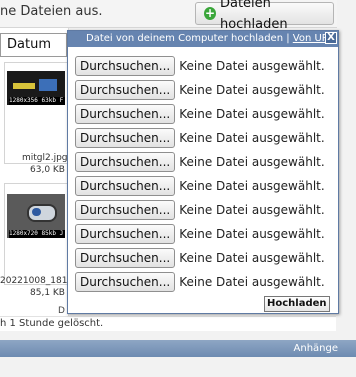  I want to click on thumbnail-size-label: 1280x720 85kb J, so click(37, 234).